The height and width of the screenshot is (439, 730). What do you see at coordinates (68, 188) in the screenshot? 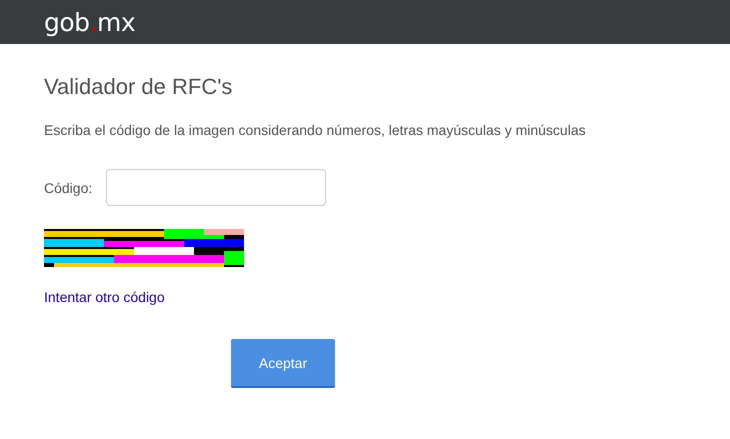
I see `code-label: Código:` at bounding box center [68, 188].